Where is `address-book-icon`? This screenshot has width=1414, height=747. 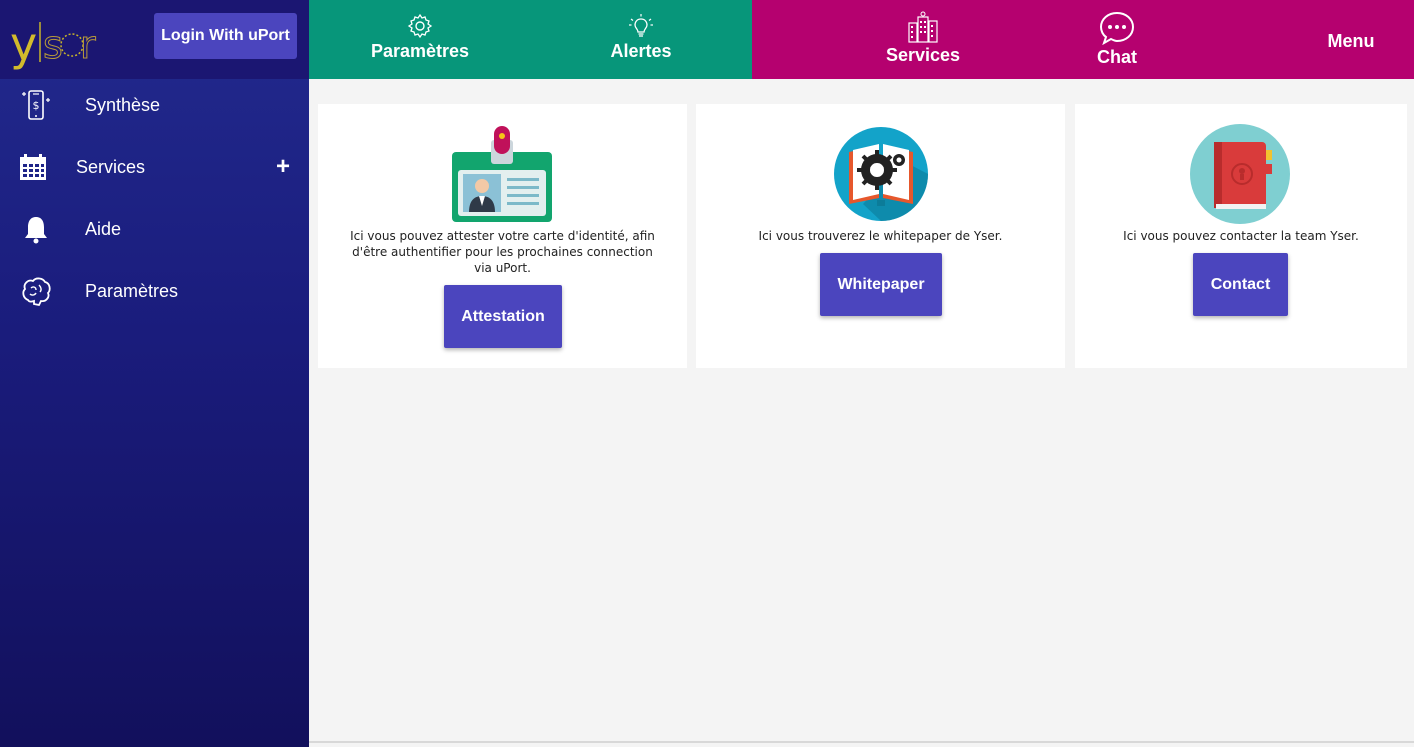 address-book-icon is located at coordinates (1240, 174).